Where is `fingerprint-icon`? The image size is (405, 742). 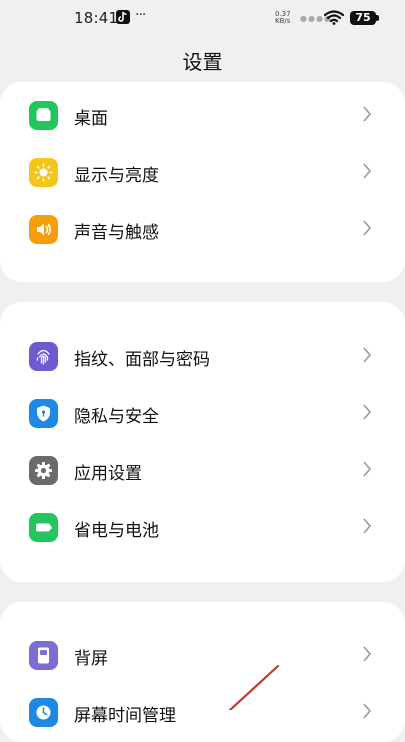
fingerprint-icon is located at coordinates (43, 356).